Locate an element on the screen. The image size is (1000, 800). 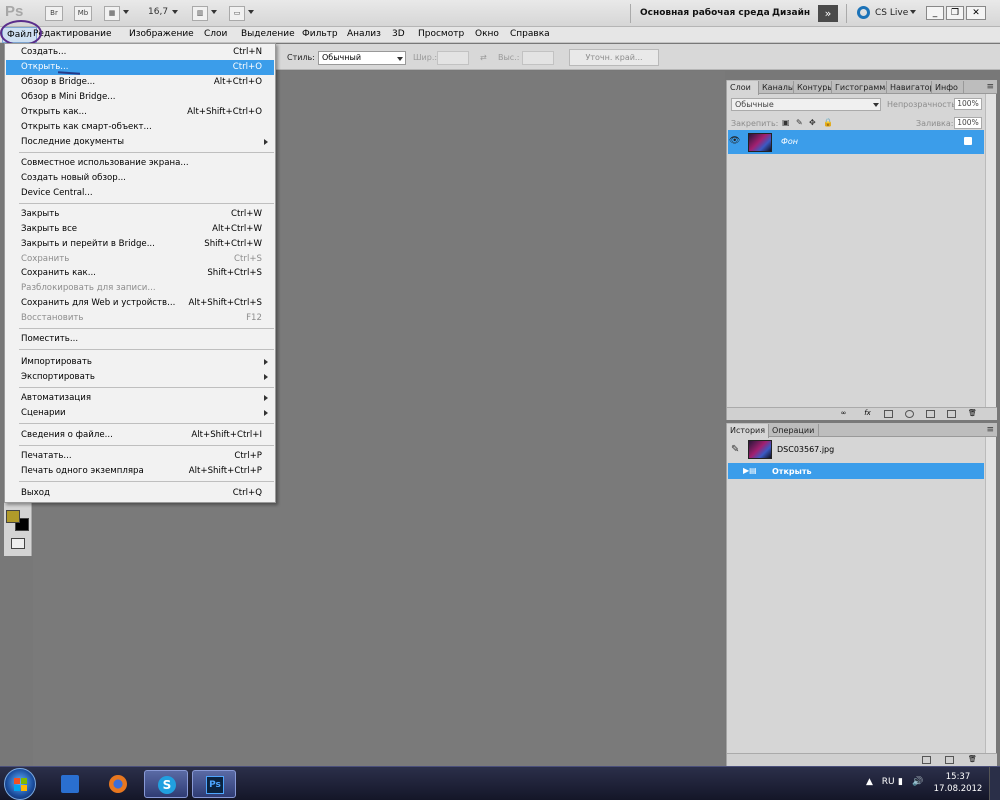
menu-analysis: Анализ is located at coordinates (364, 34).